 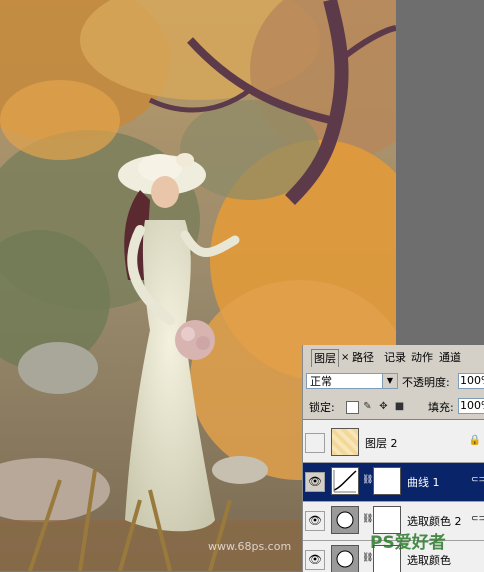 I want to click on layer-name: 选取颜色, so click(x=429, y=560).